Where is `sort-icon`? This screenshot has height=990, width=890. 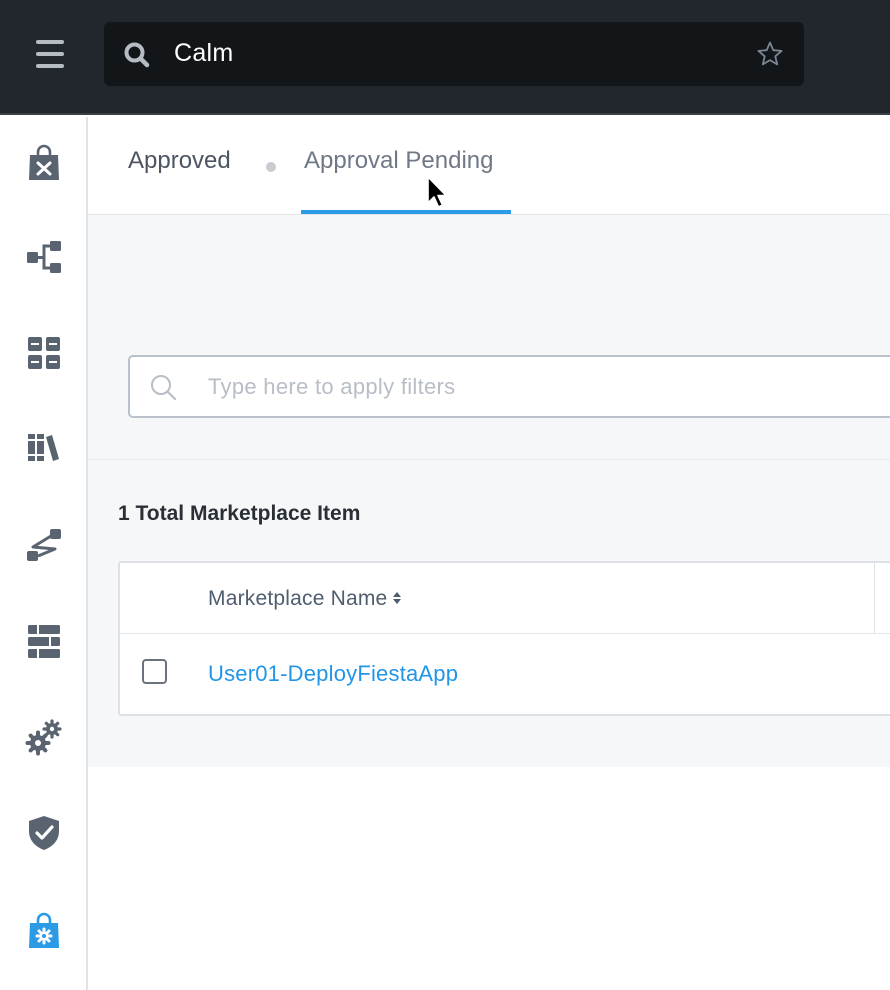 sort-icon is located at coordinates (397, 598).